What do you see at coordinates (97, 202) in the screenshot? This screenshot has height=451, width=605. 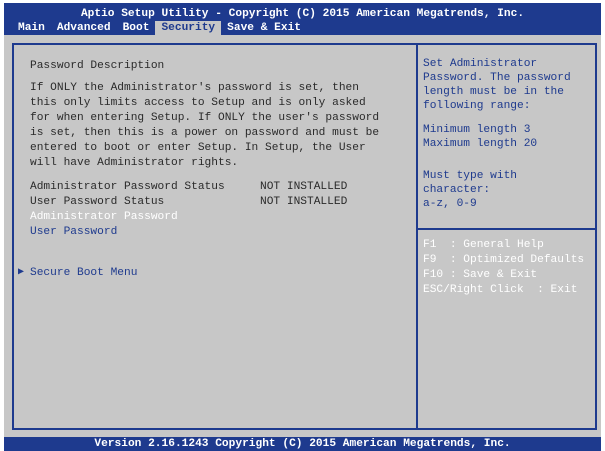 I see `user-password-status-label: User Password Status` at bounding box center [97, 202].